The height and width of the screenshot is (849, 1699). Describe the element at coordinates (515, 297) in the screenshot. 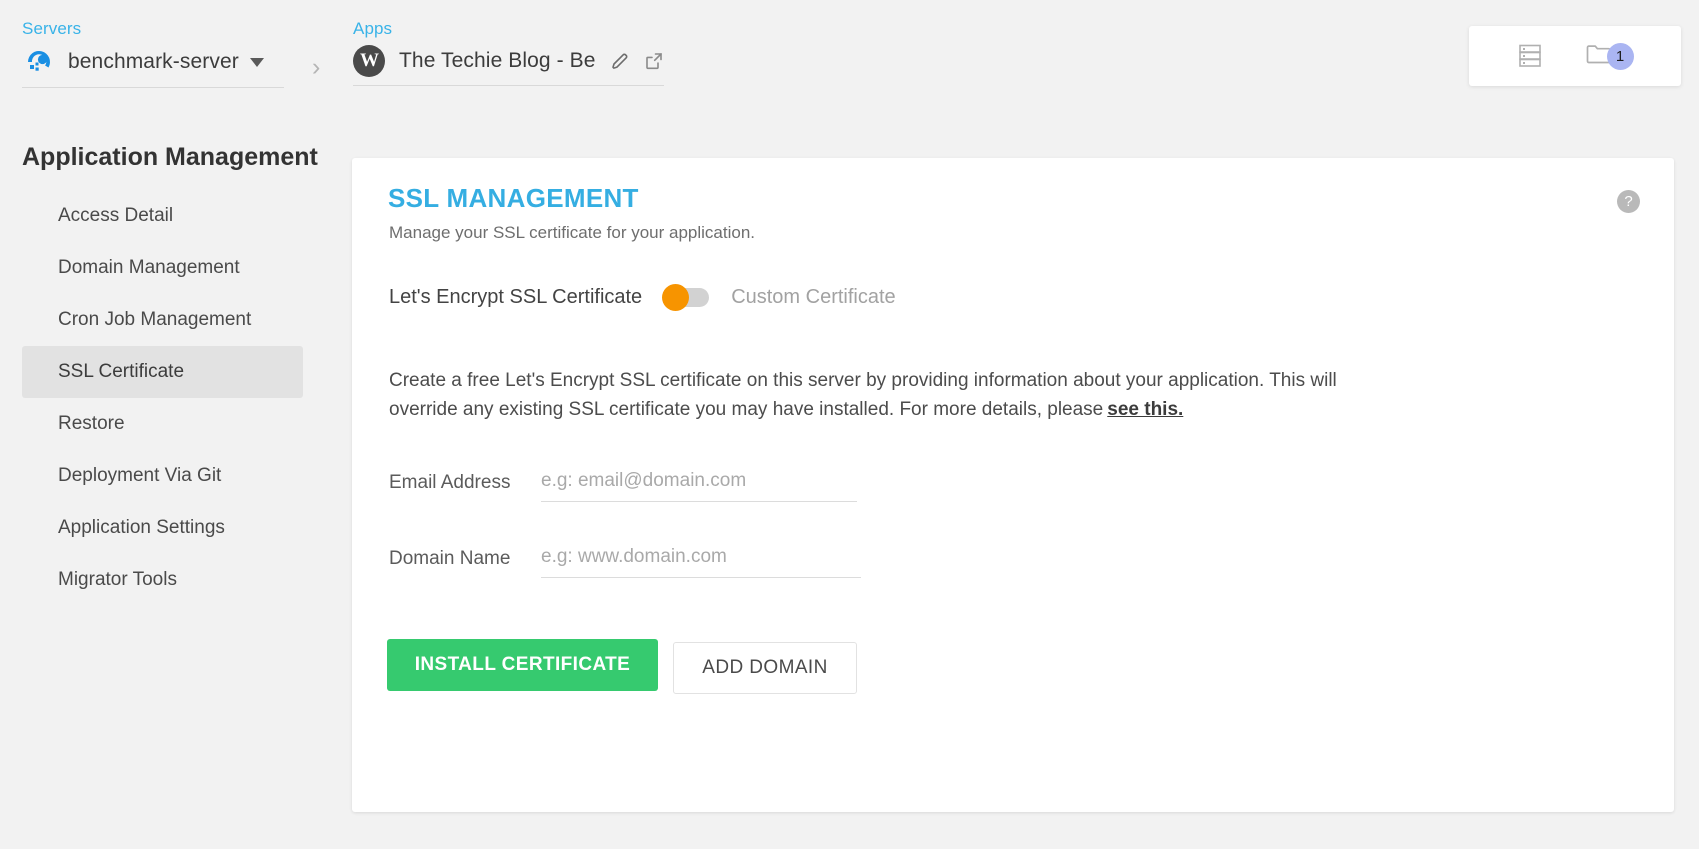

I see `toggle-label-lets-encrypt: Let's Encrypt SSL Certificate` at that location.